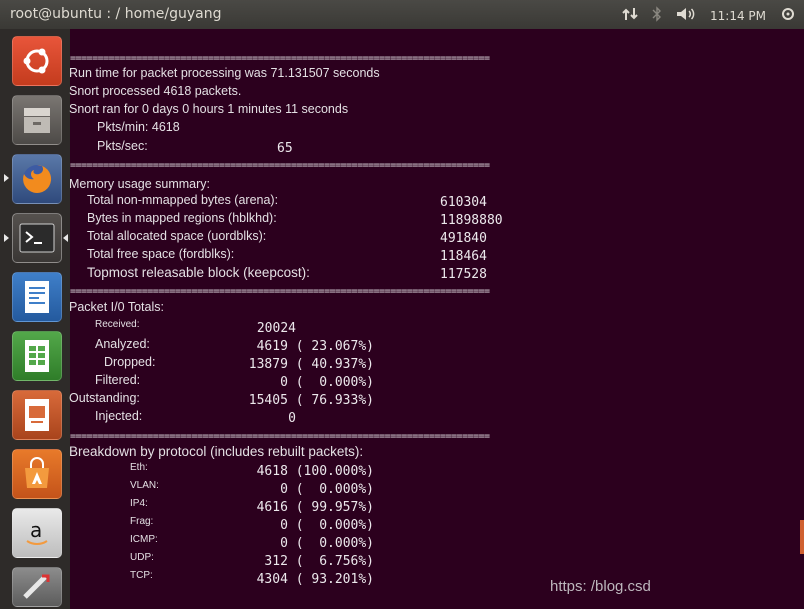 The height and width of the screenshot is (609, 804). I want to click on ubuntu-dash-icon, so click(37, 61).